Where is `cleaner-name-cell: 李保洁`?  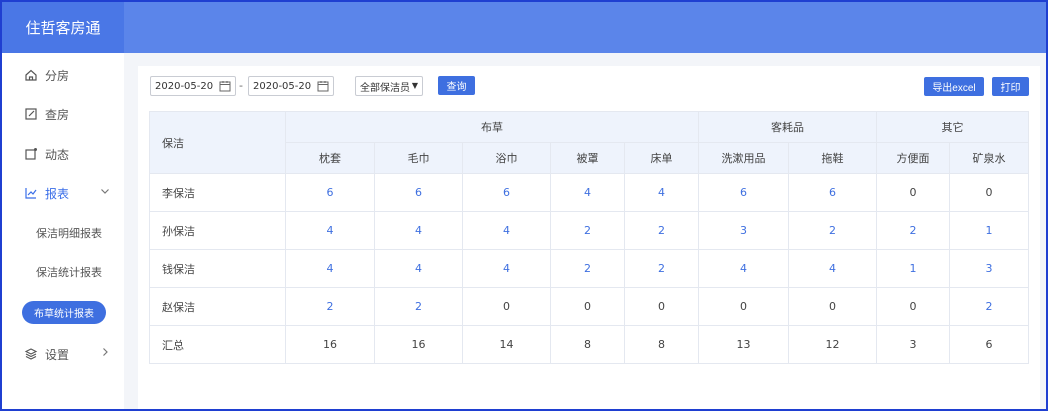 cleaner-name-cell: 李保洁 is located at coordinates (217, 192).